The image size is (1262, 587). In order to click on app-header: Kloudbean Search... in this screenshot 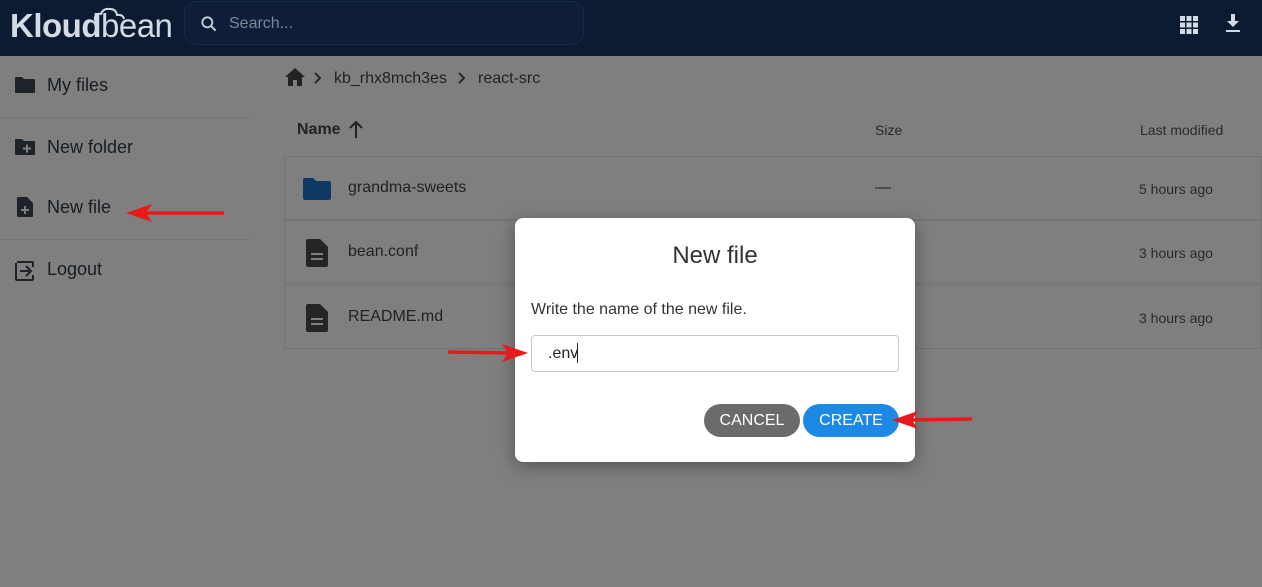, I will do `click(631, 28)`.